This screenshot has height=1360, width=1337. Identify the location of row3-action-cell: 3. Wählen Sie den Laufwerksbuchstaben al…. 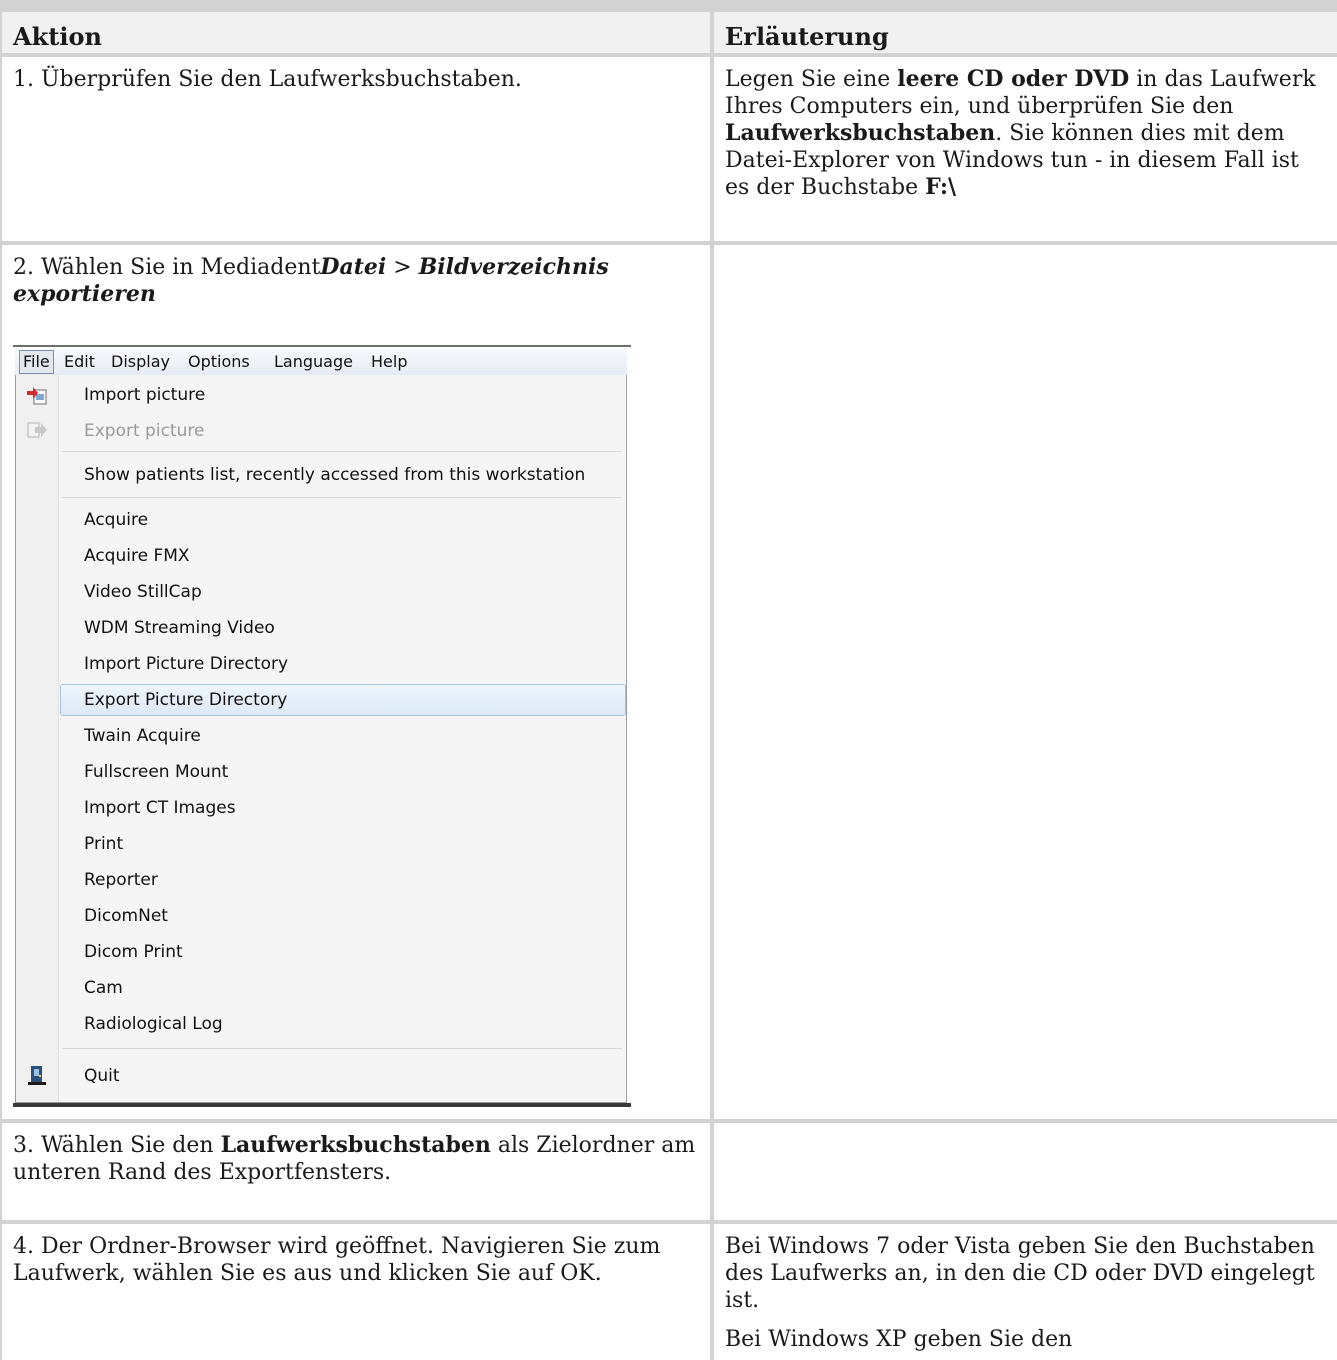
(356, 1171).